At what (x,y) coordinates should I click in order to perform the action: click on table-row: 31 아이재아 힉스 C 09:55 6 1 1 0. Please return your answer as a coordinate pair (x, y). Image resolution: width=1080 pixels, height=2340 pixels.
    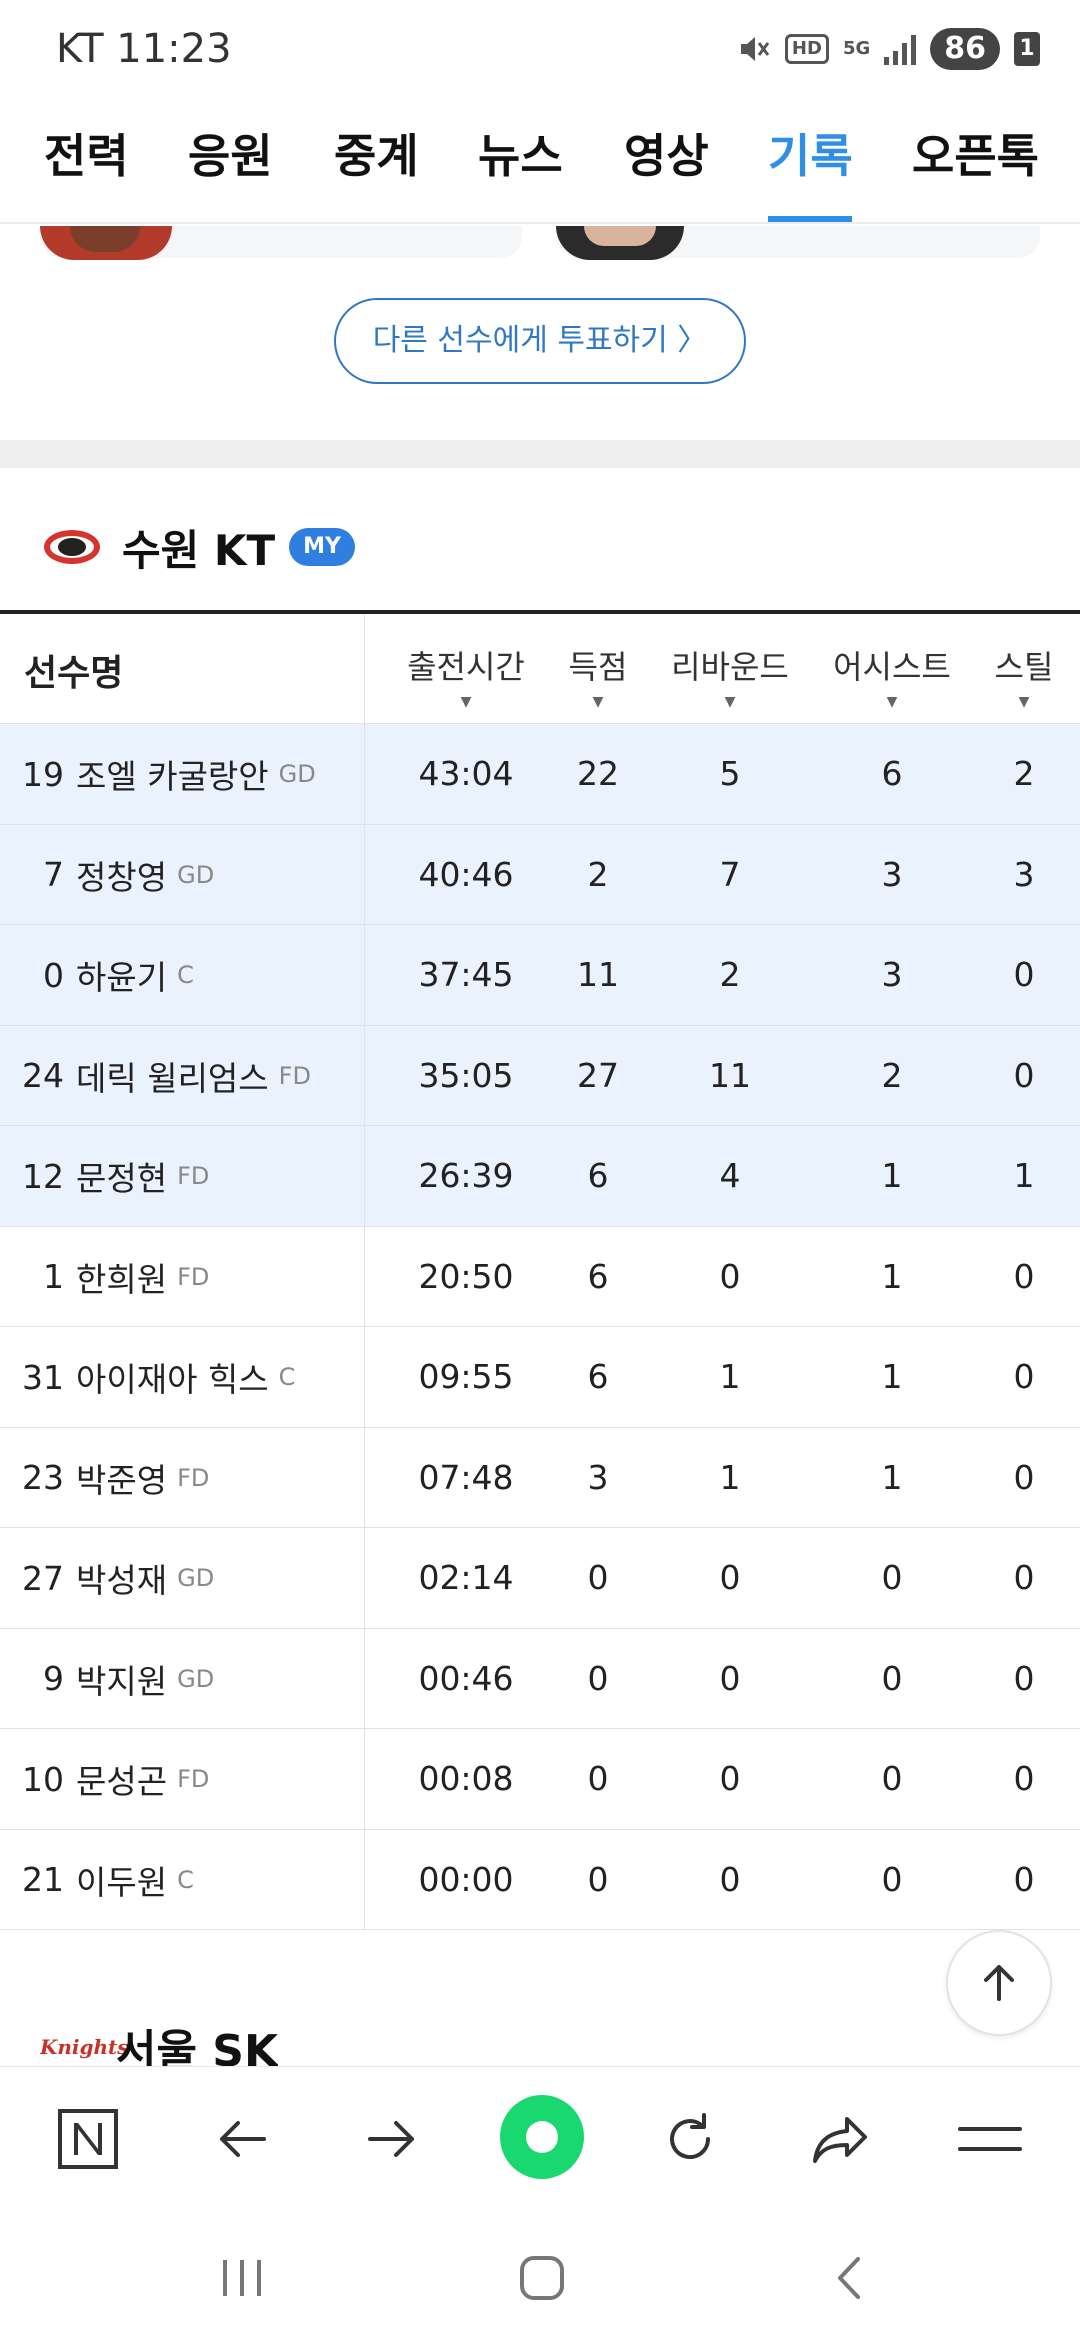
    Looking at the image, I should click on (540, 1377).